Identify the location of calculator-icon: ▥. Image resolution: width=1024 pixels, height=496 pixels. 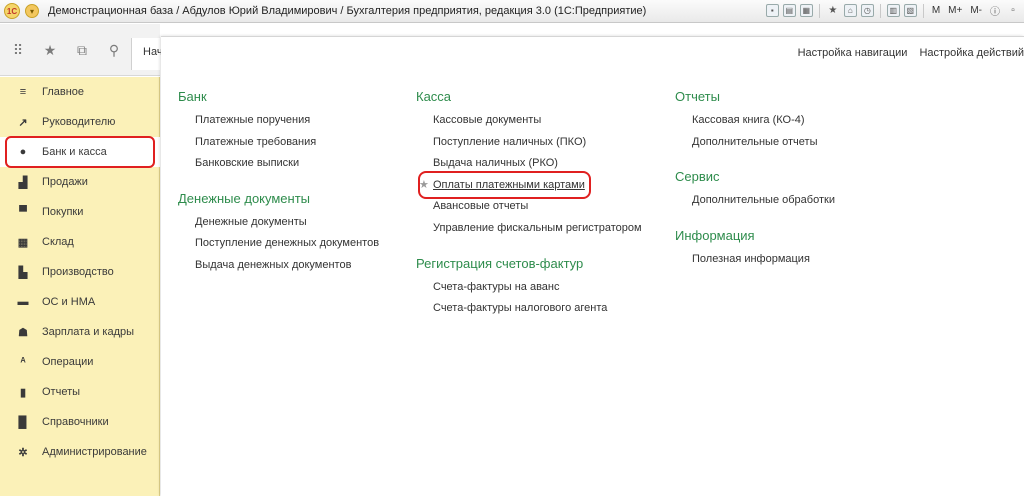
(893, 10).